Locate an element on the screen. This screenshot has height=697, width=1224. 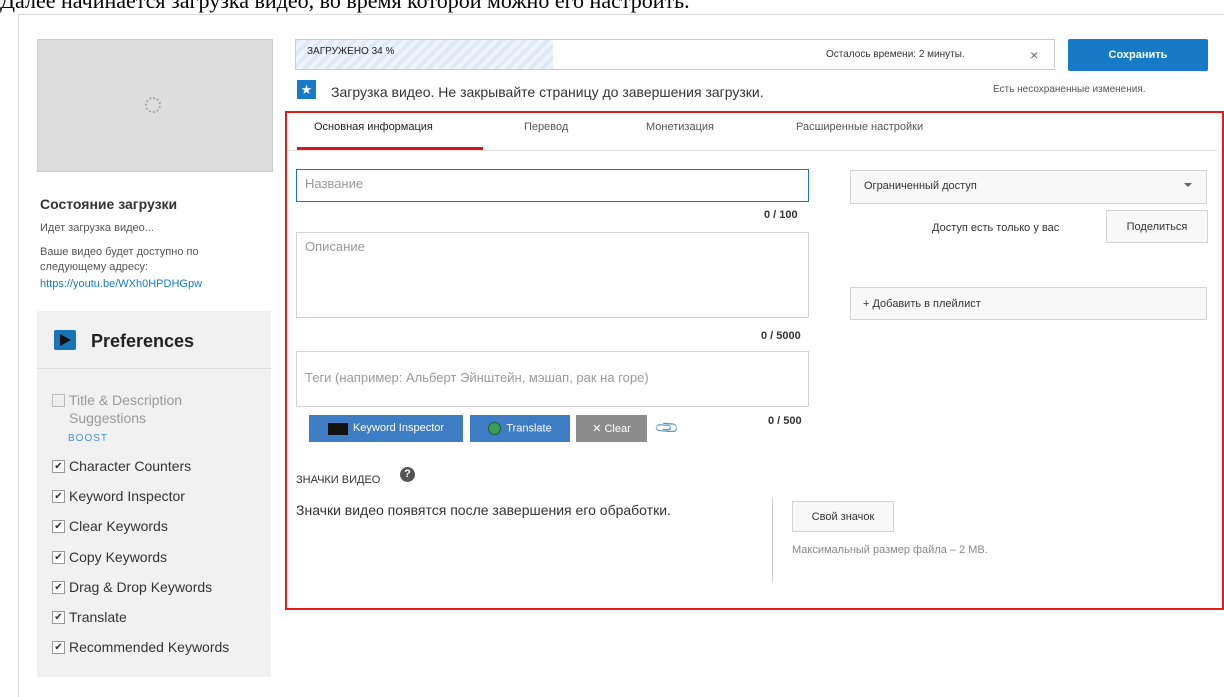
add-to-playlist-button: + Добавить в плейлист is located at coordinates (1028, 303).